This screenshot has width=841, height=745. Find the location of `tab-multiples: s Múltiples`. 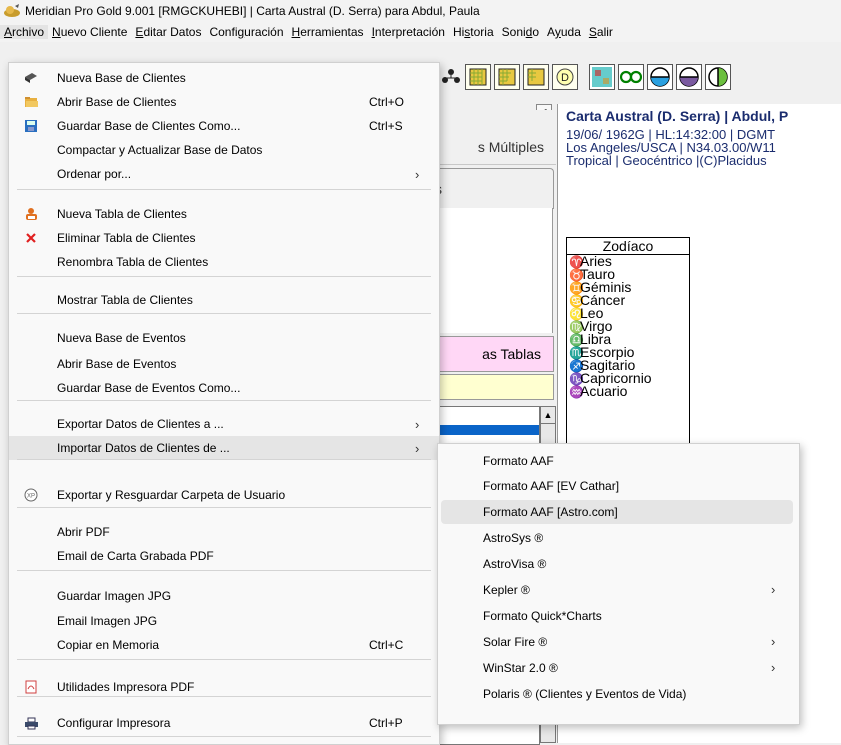

tab-multiples: s Múltiples is located at coordinates (493, 146).